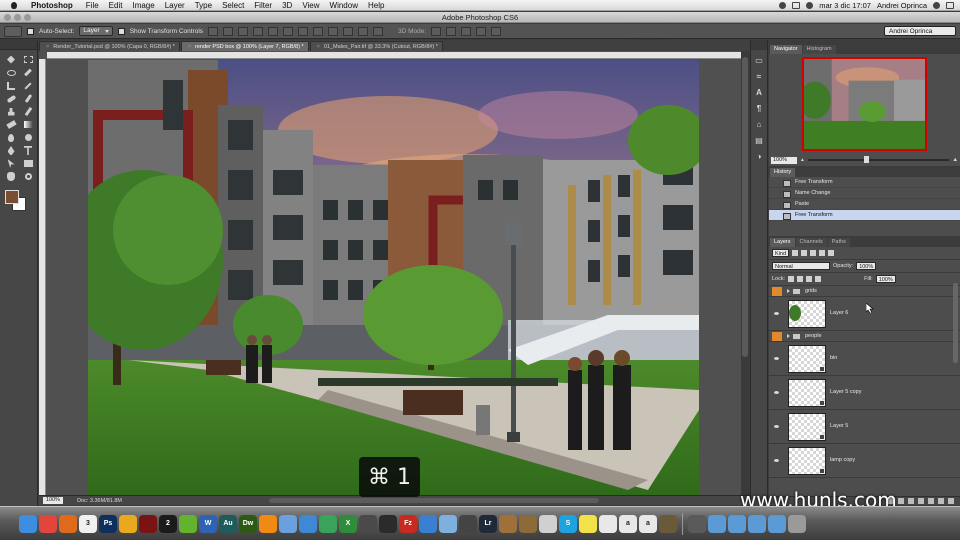 The image size is (960, 540). I want to click on outlook-icon, so click(128, 523).